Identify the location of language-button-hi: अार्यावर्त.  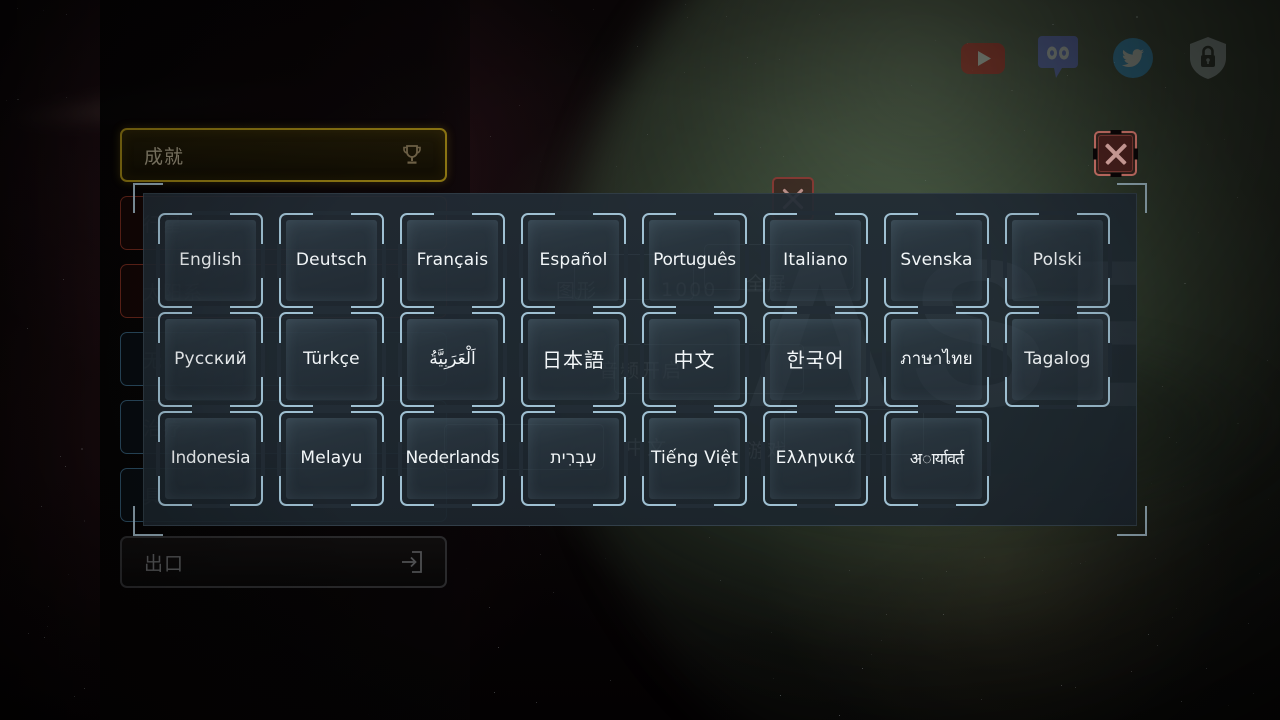
(936, 458).